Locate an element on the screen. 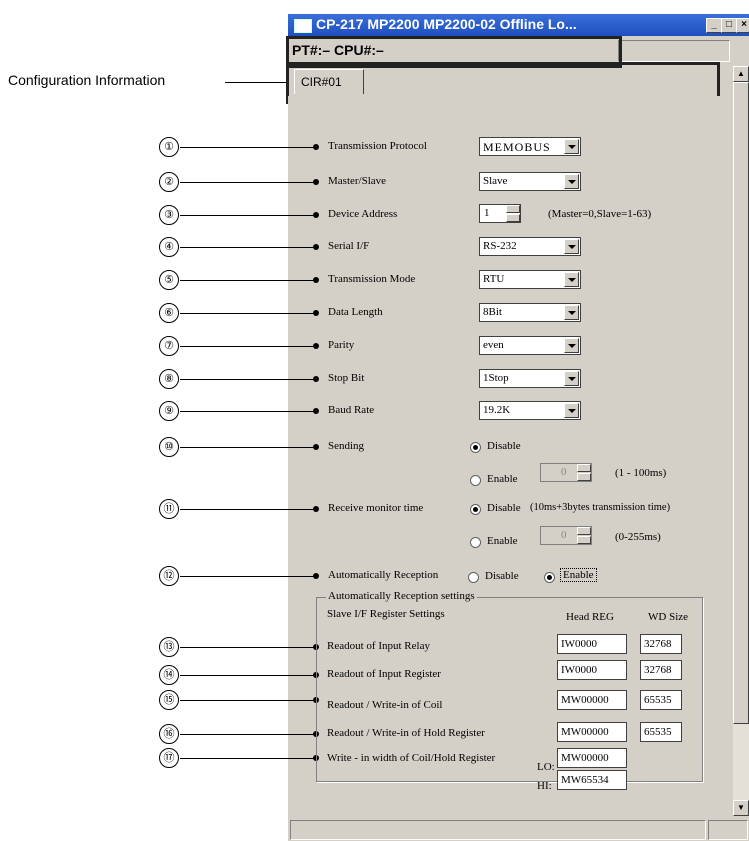 The image size is (749, 841). stop-bit-value: 1Stop is located at coordinates (496, 378).